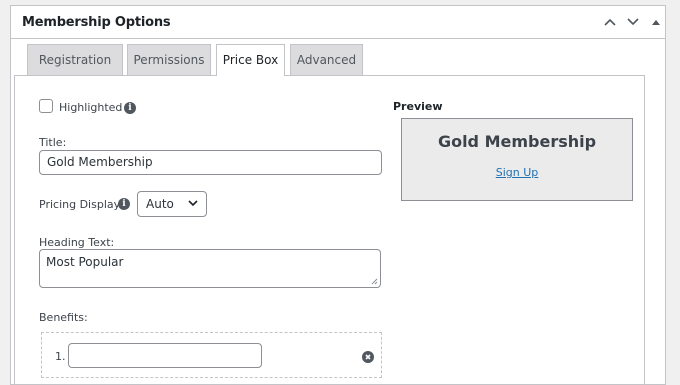  I want to click on tab-price-box: Price Box, so click(250, 60).